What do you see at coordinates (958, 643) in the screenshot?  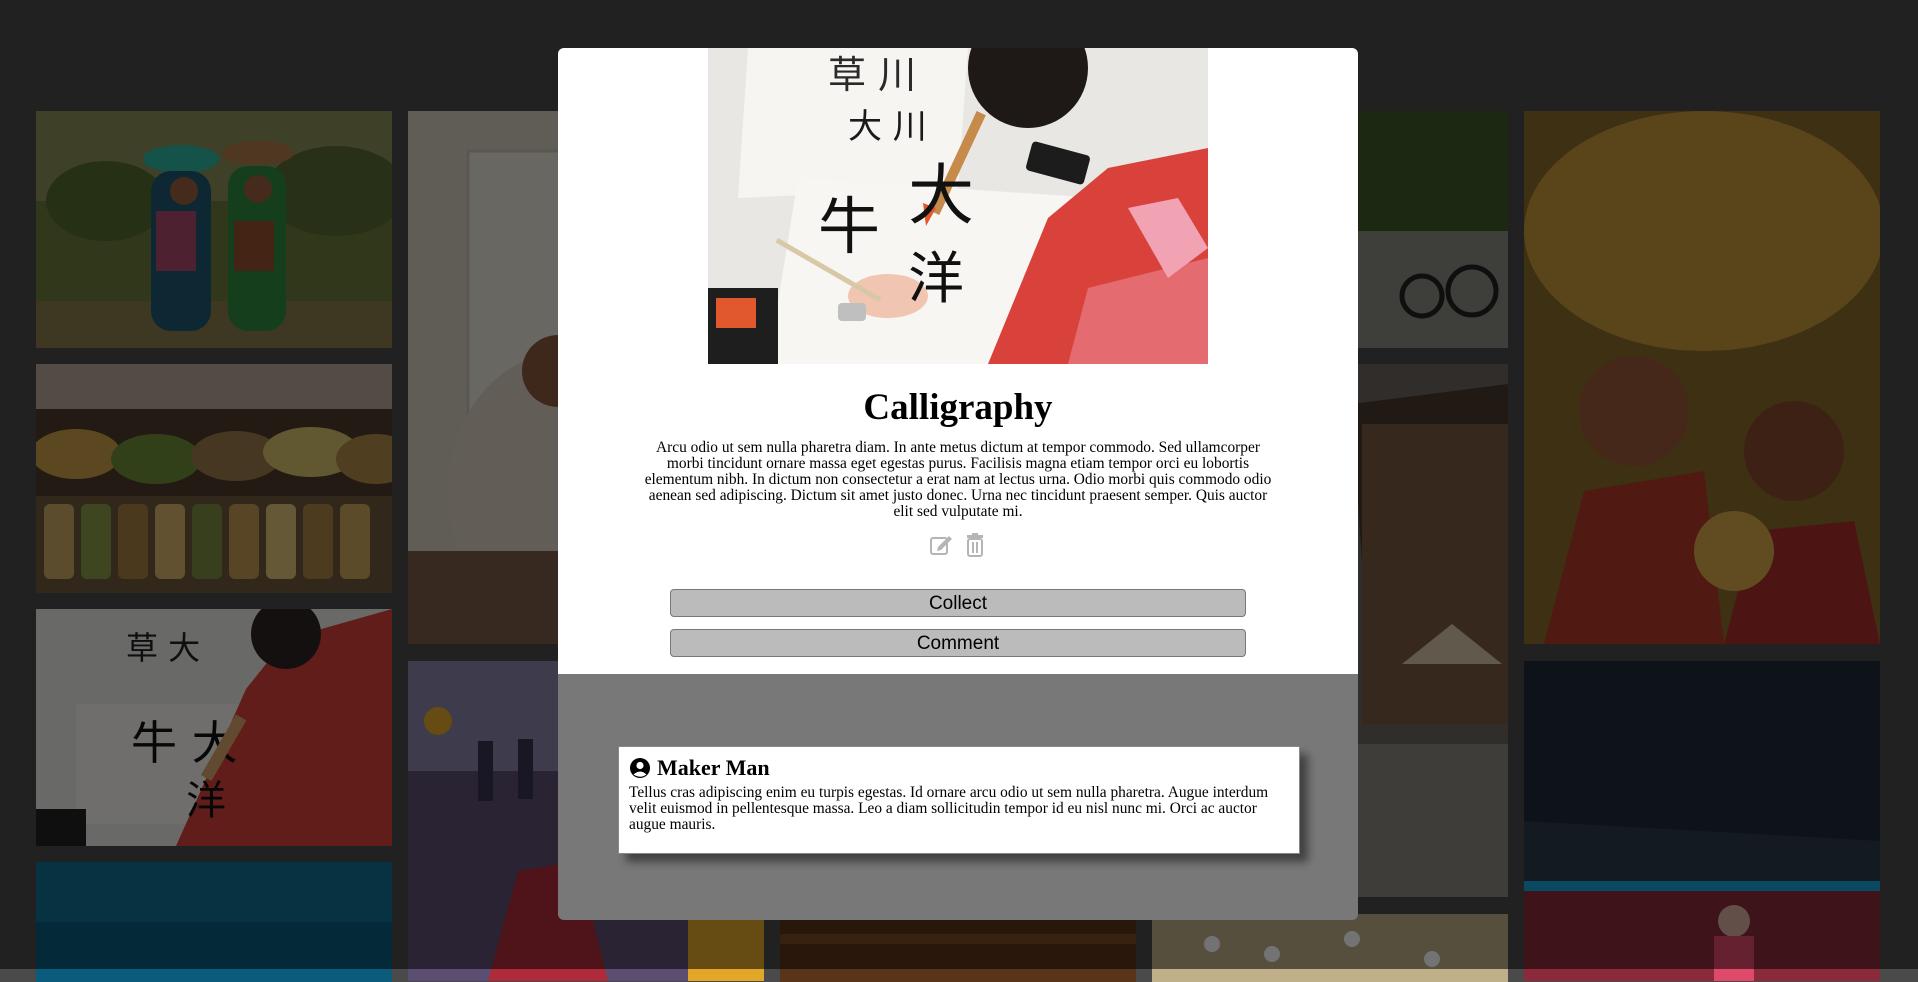 I see `comment-button: Comment` at bounding box center [958, 643].